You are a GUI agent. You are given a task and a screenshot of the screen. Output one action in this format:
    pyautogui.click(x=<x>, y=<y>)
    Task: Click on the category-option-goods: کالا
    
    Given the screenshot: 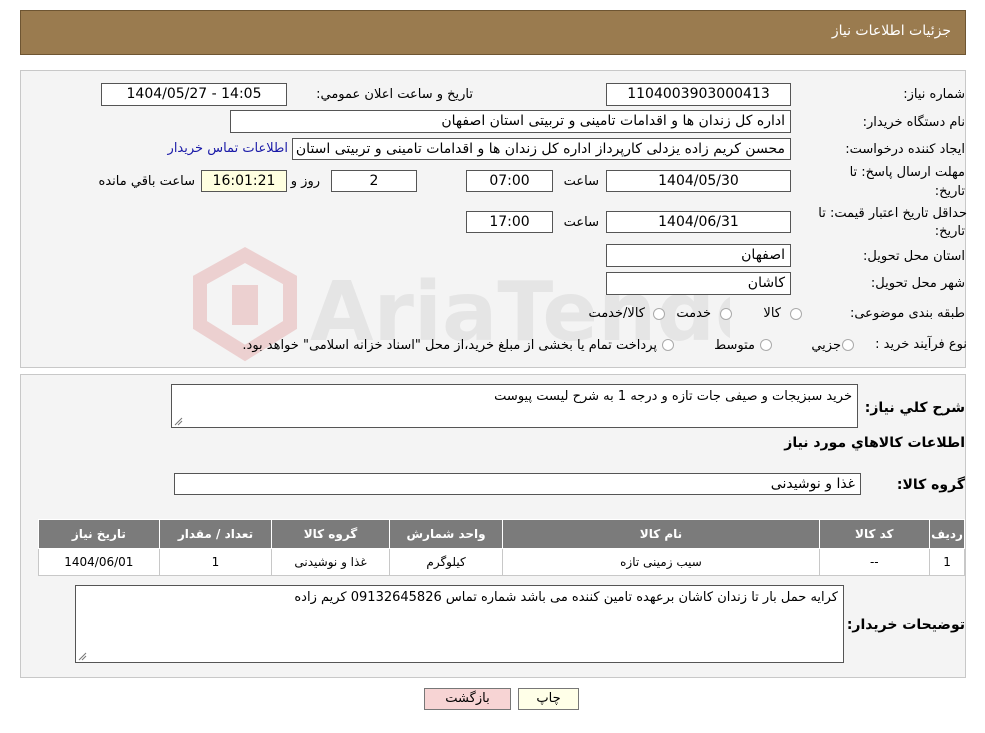 What is the action you would take?
    pyautogui.click(x=772, y=313)
    